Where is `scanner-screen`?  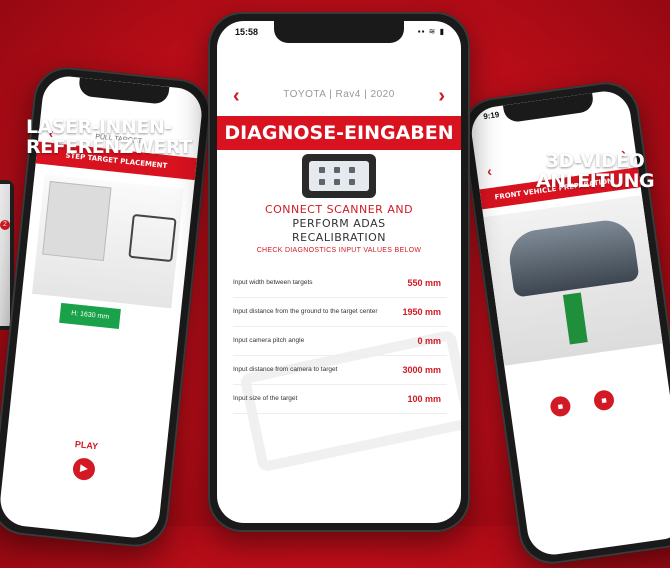 scanner-screen is located at coordinates (339, 176).